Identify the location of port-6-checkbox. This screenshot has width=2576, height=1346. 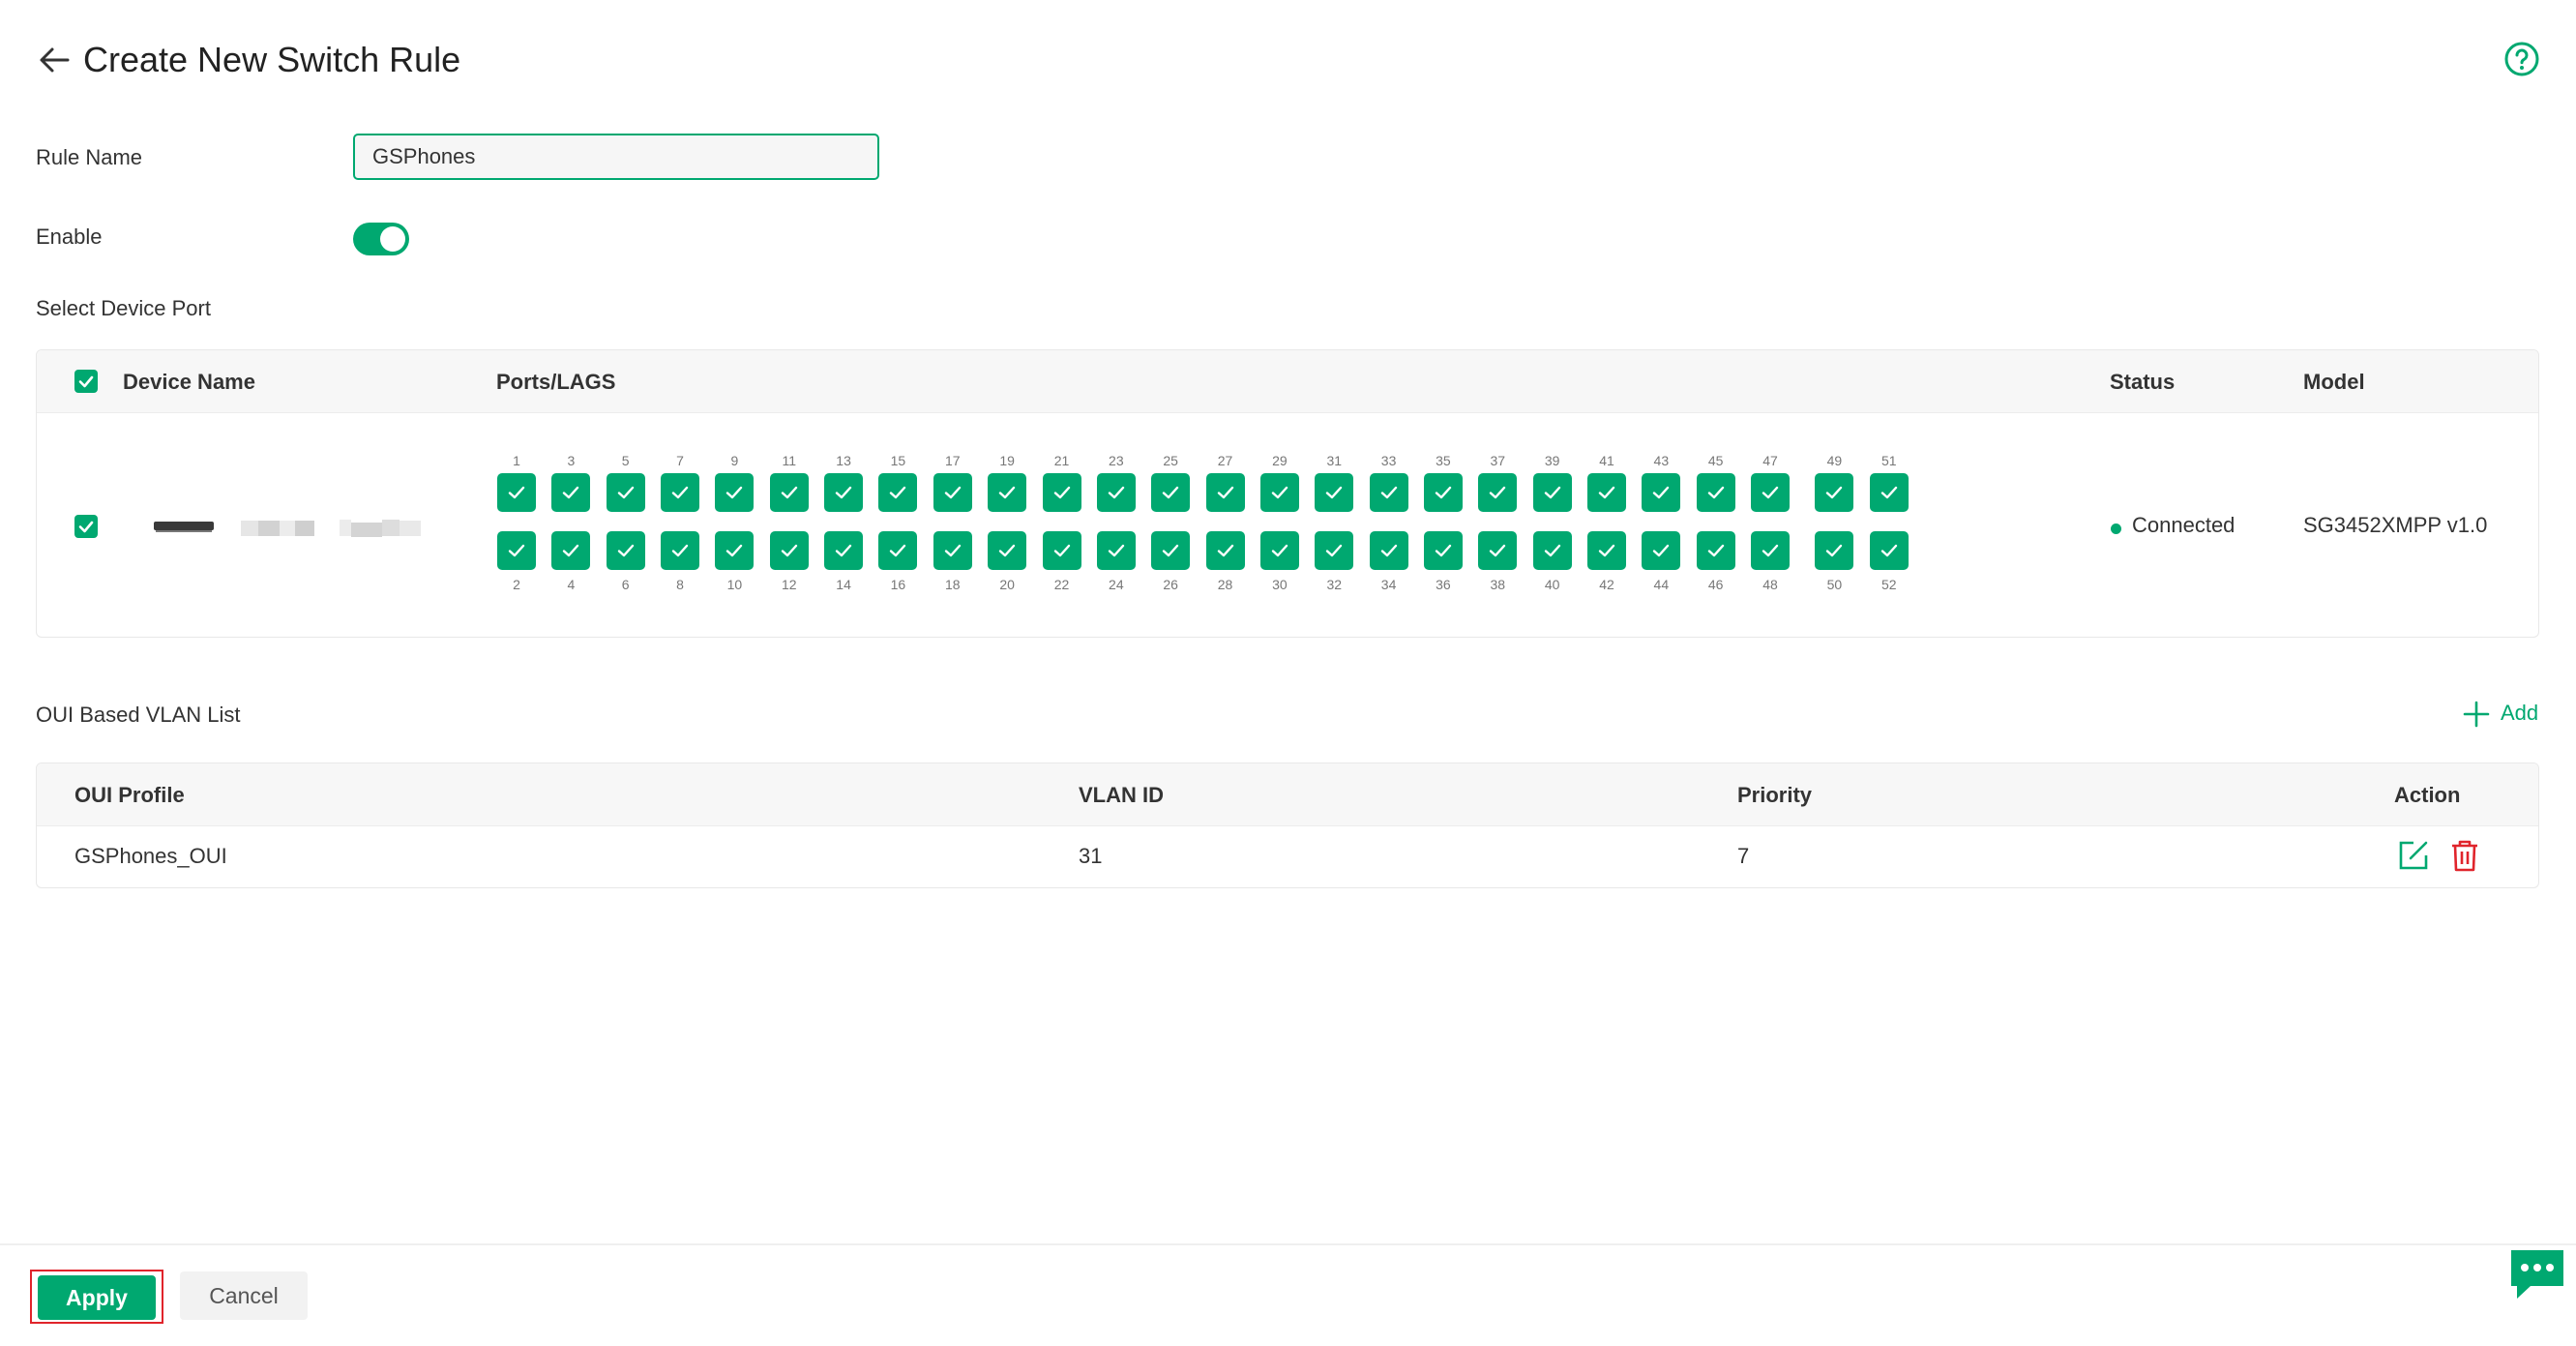
(625, 550).